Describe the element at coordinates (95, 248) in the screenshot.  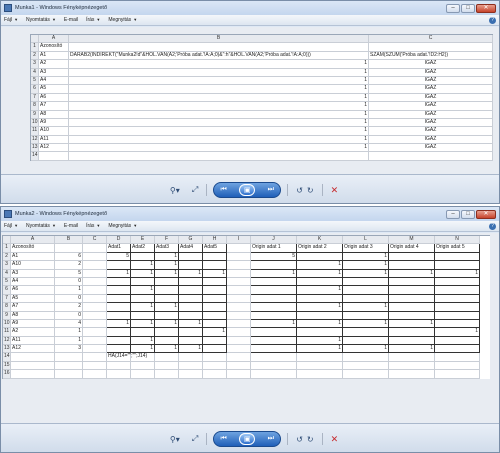
I see `header-cell` at that location.